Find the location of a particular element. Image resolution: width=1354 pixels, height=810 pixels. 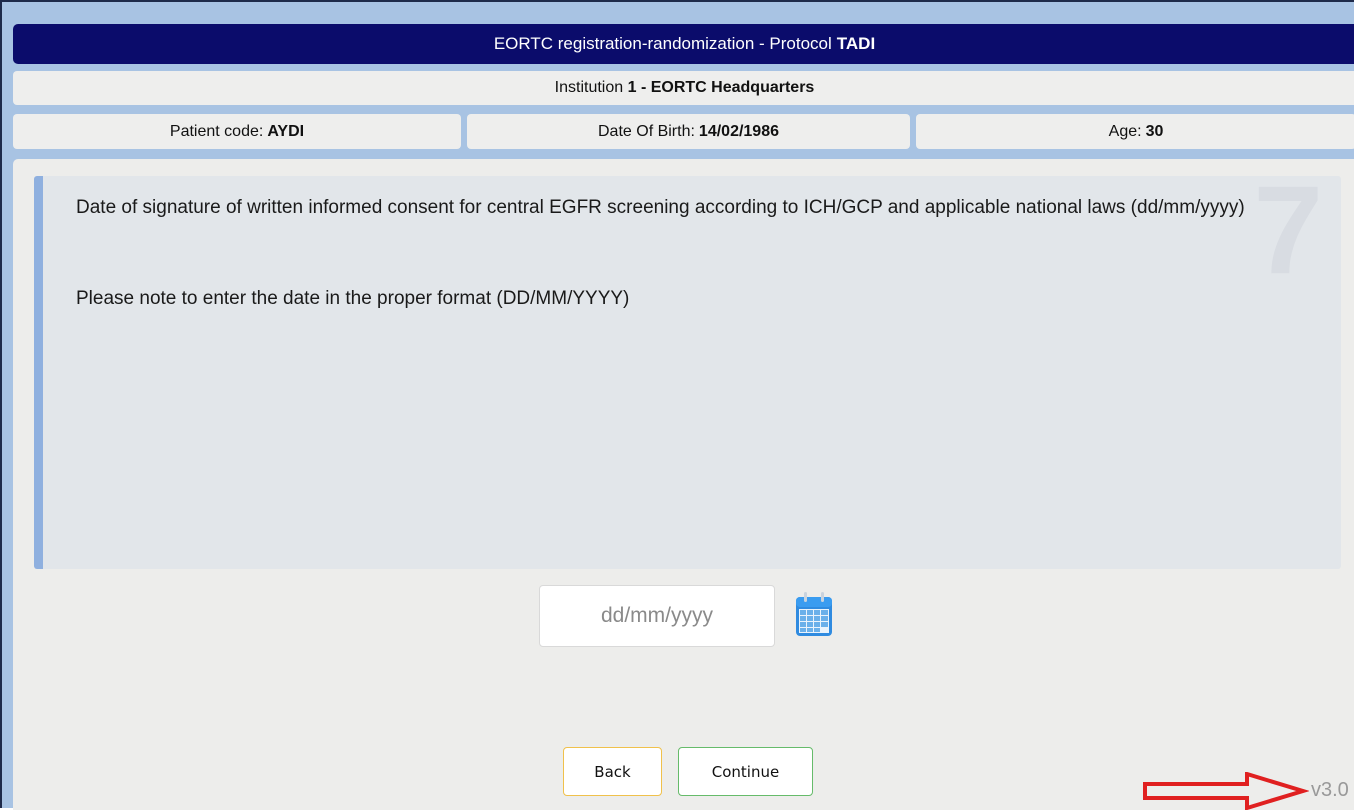

institution-prefix: Institution is located at coordinates (589, 87).